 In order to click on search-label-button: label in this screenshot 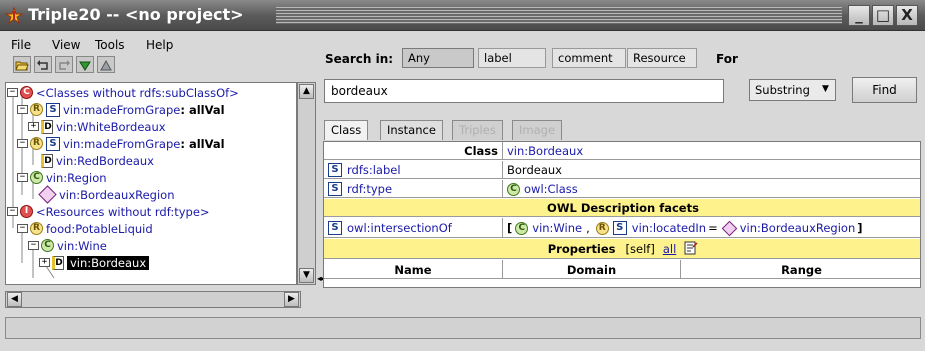, I will do `click(512, 58)`.